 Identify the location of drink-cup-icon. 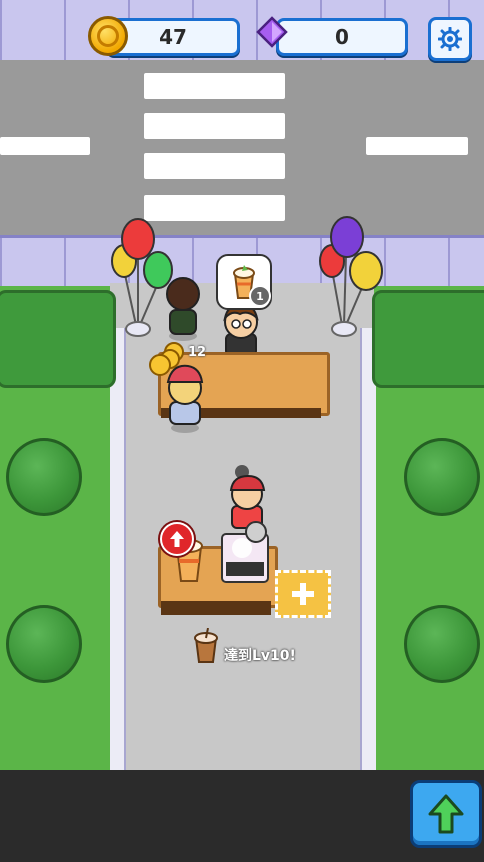
(206, 645).